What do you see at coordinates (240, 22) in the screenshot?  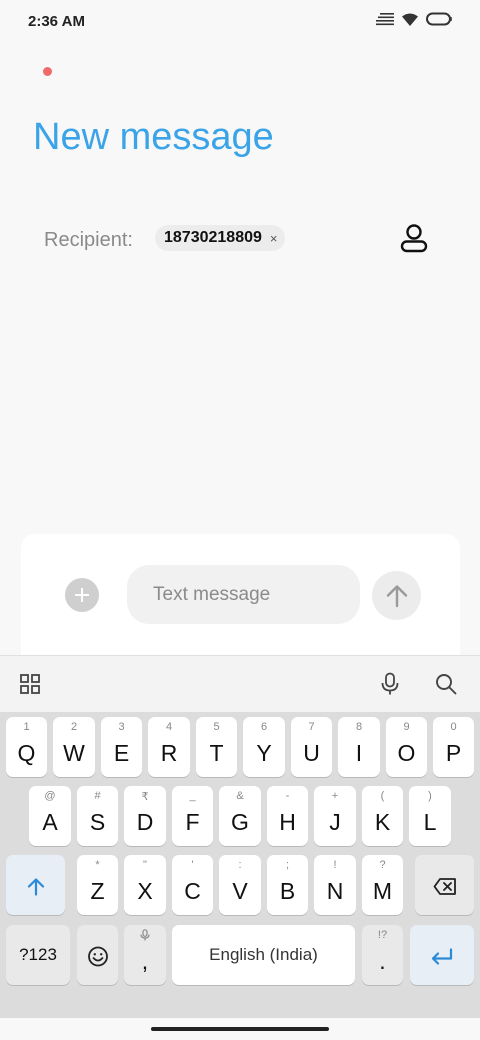 I see `status-bar: 2:36 AM` at bounding box center [240, 22].